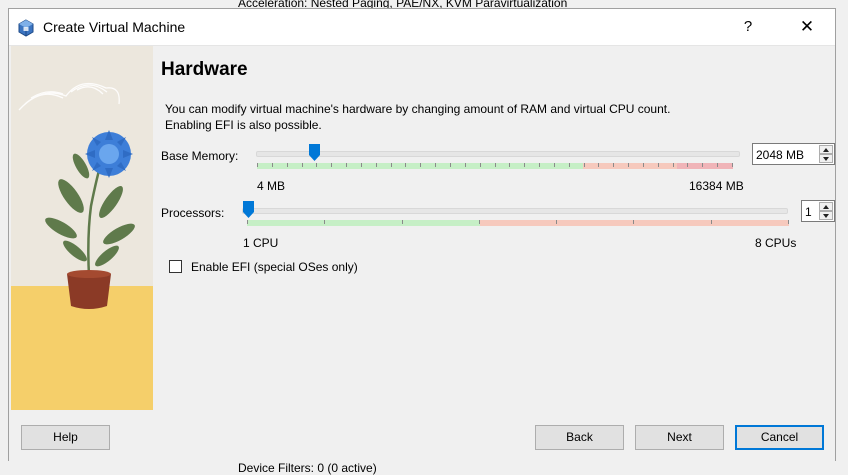  I want to click on base-memory-slider-thumb, so click(314, 152).